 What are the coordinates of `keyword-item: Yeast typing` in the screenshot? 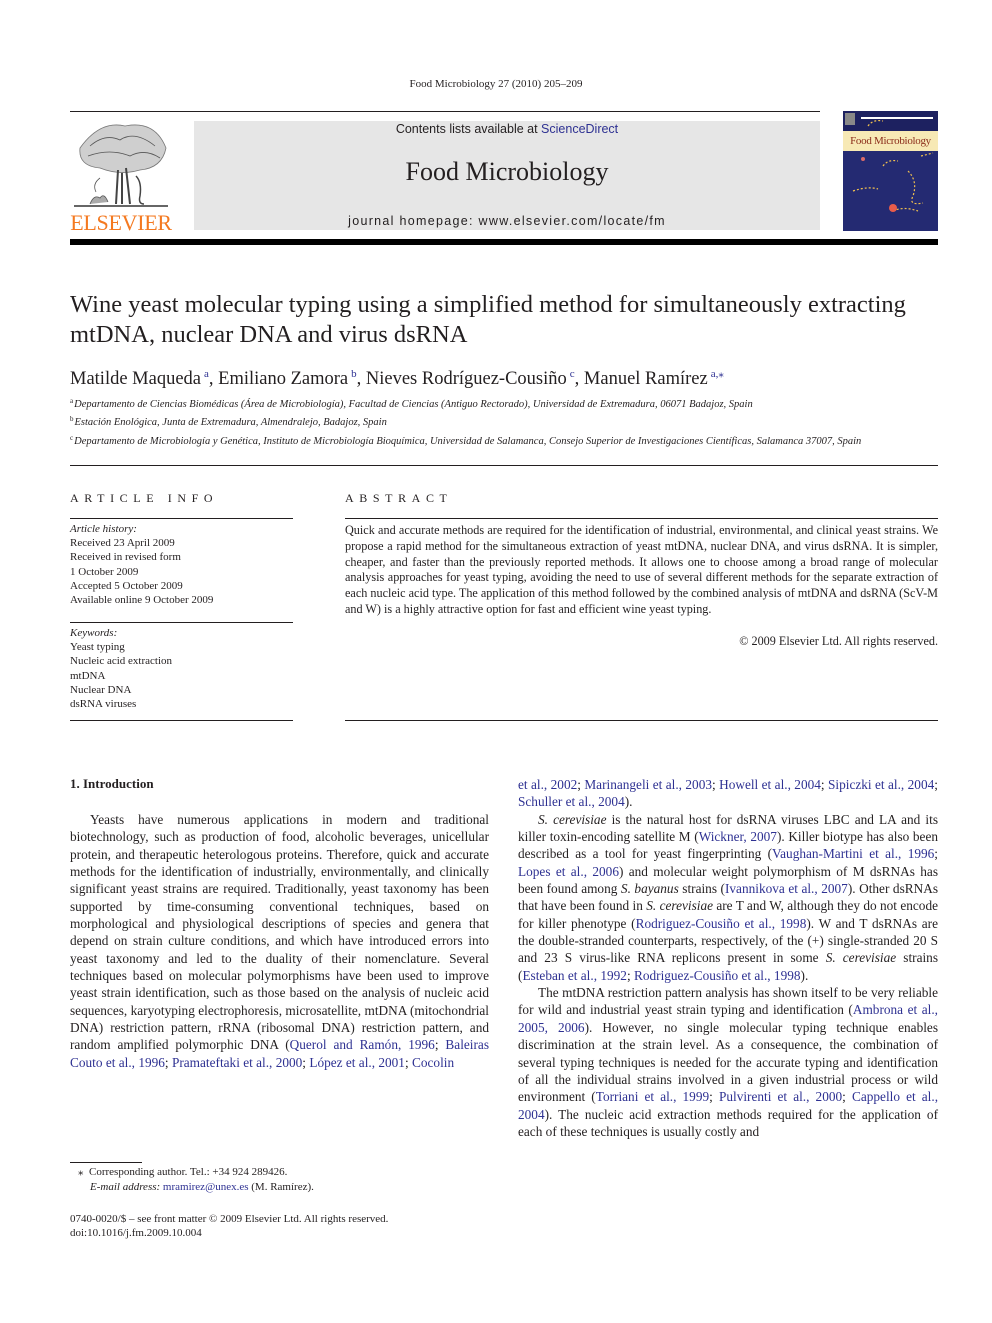 It's located at (97, 647).